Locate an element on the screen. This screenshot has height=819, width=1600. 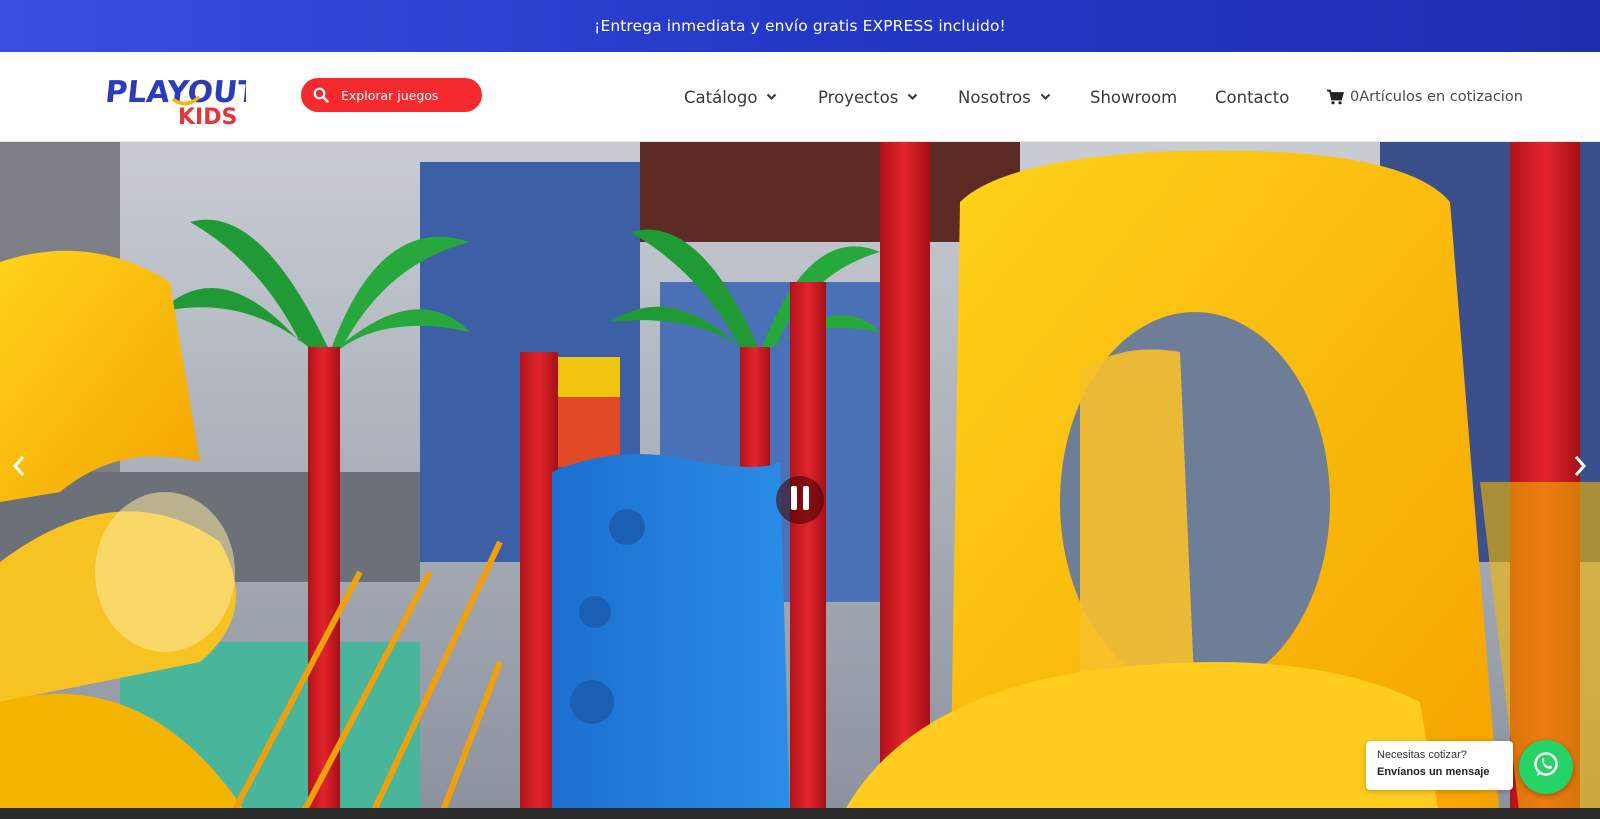
nav-item-showroom: Showroom is located at coordinates (1133, 97).